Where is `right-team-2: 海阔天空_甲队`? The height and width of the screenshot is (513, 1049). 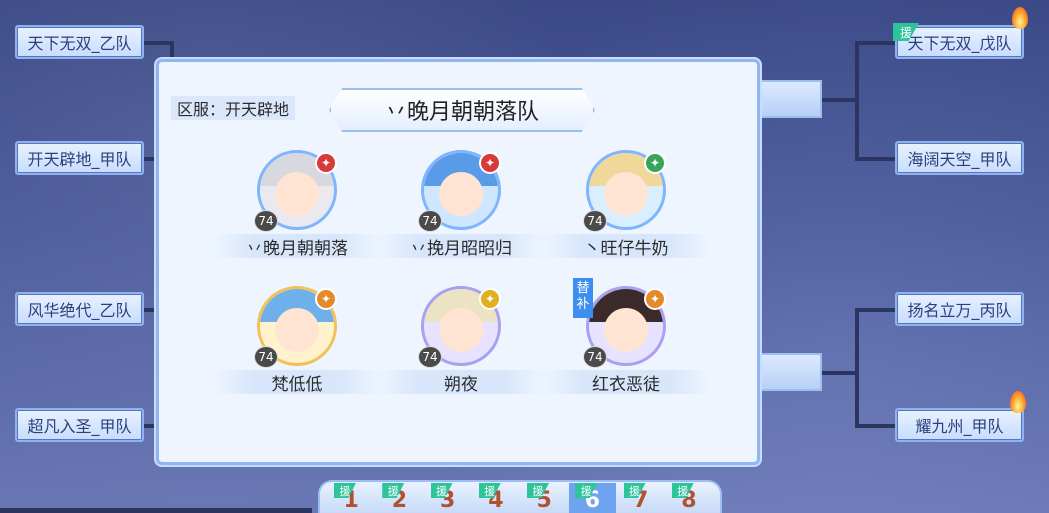
right-team-2: 海阔天空_甲队 is located at coordinates (959, 158).